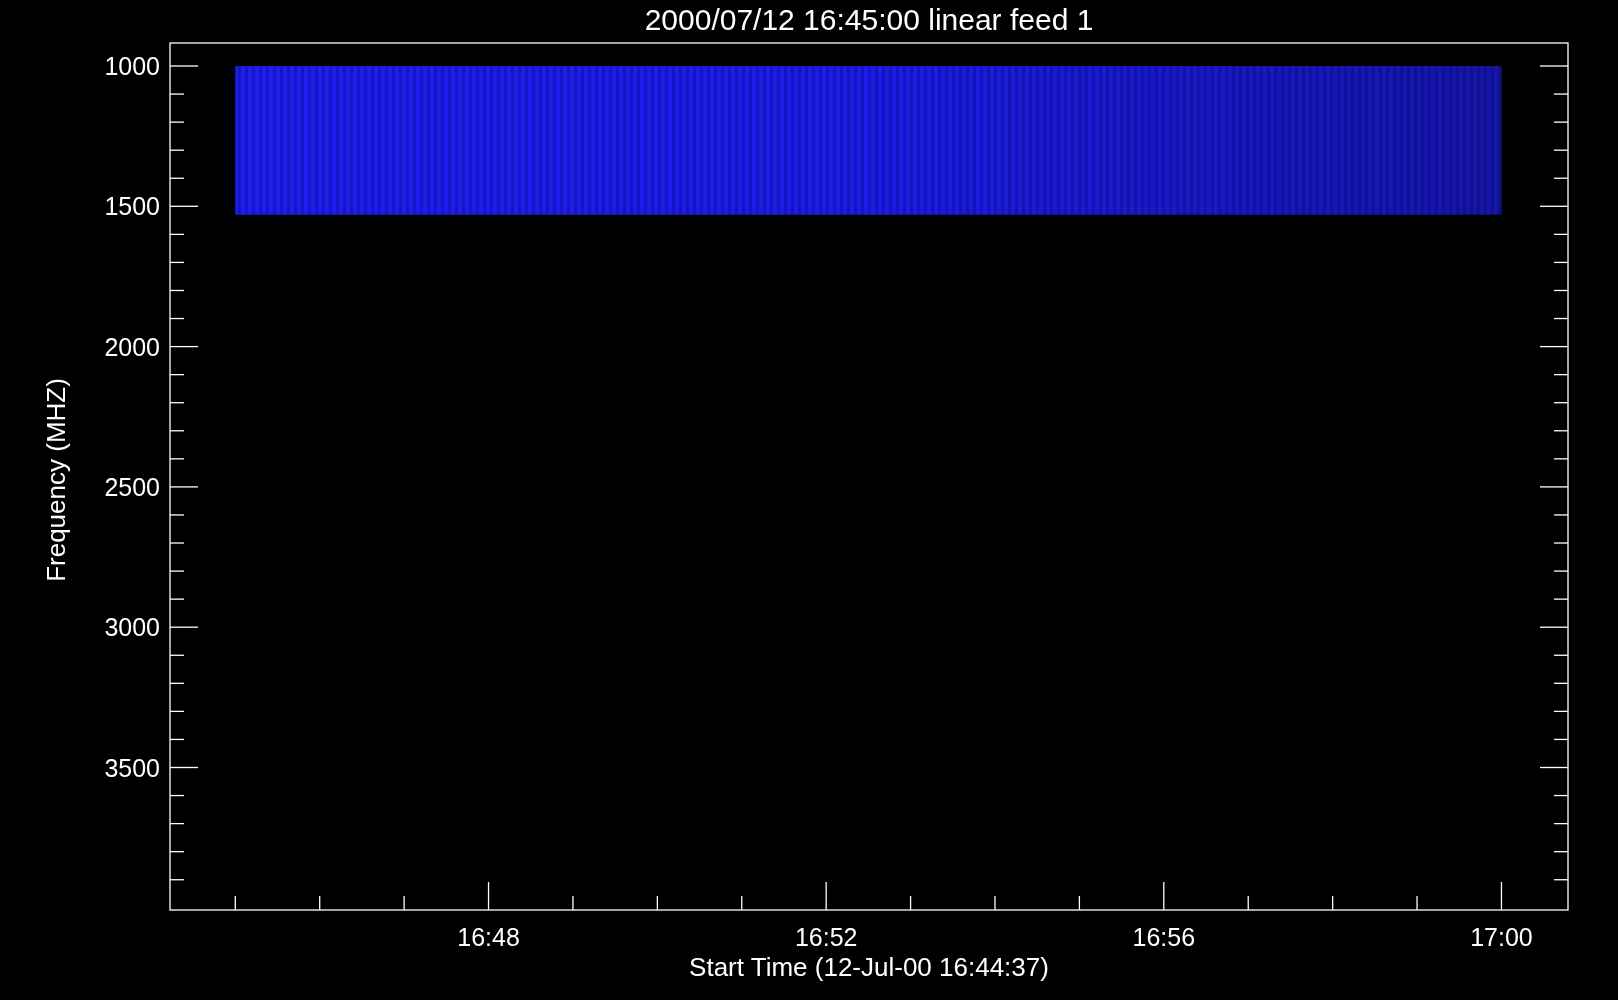 The height and width of the screenshot is (1000, 1618). Describe the element at coordinates (56, 480) in the screenshot. I see `axis-label: Frequency (MHZ)` at that location.